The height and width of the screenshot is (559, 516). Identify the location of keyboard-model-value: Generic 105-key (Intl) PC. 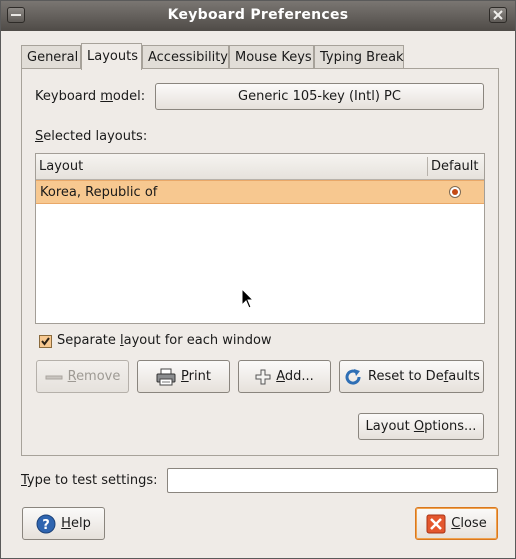
(319, 96).